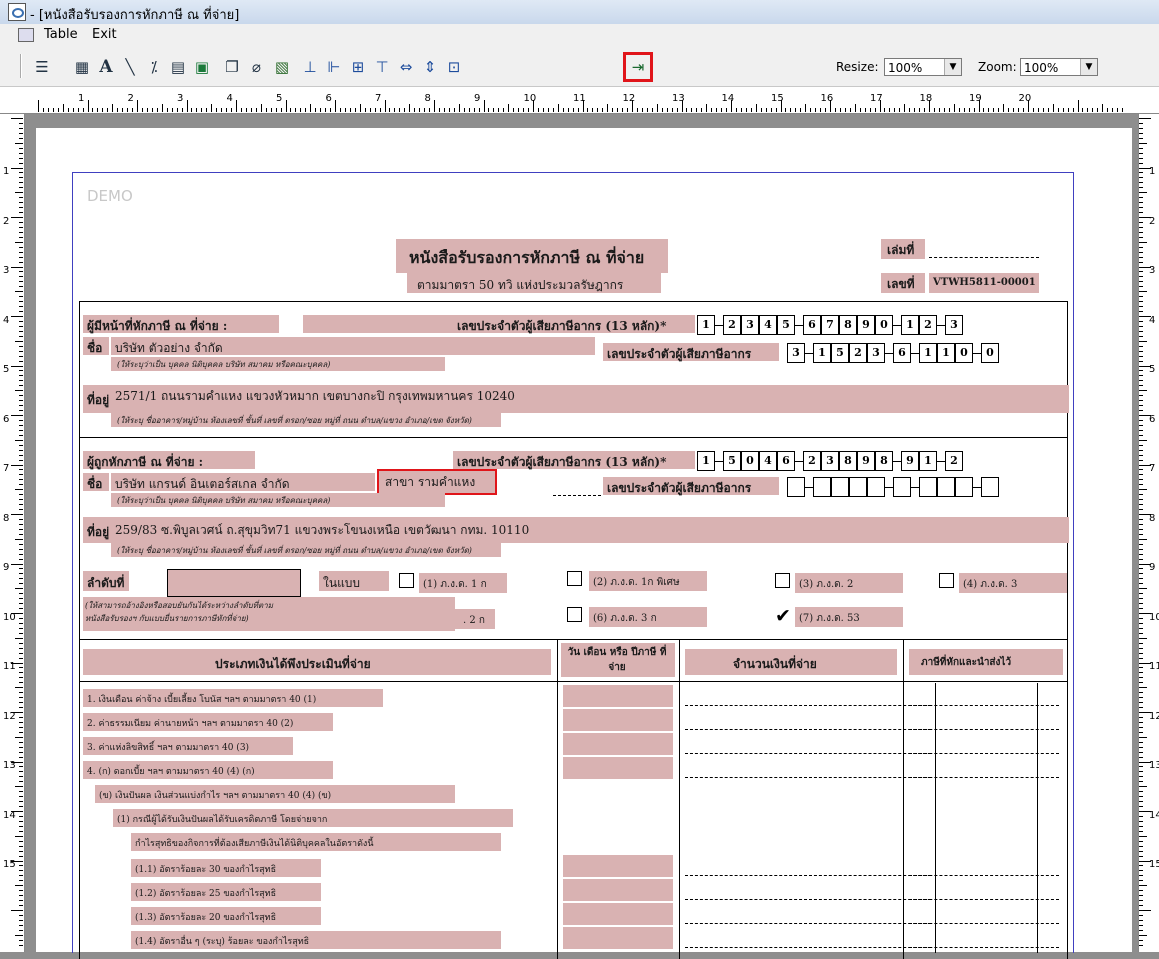 This screenshot has width=1159, height=959. Describe the element at coordinates (26, 35) in the screenshot. I see `menu-window-icon` at that location.